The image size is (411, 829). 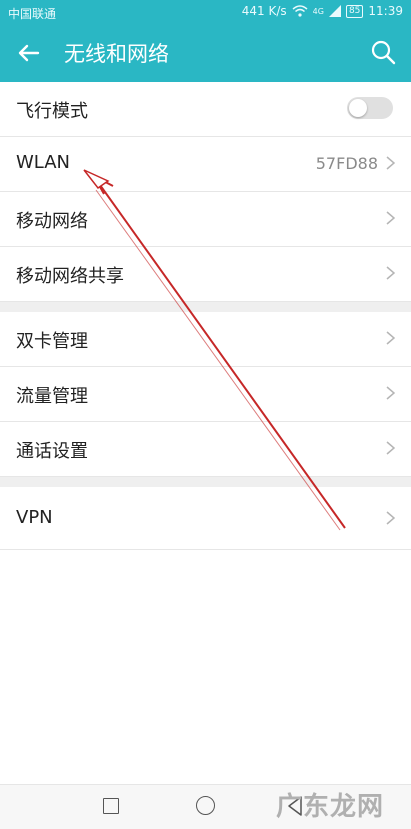 I want to click on search-icon, so click(x=383, y=52).